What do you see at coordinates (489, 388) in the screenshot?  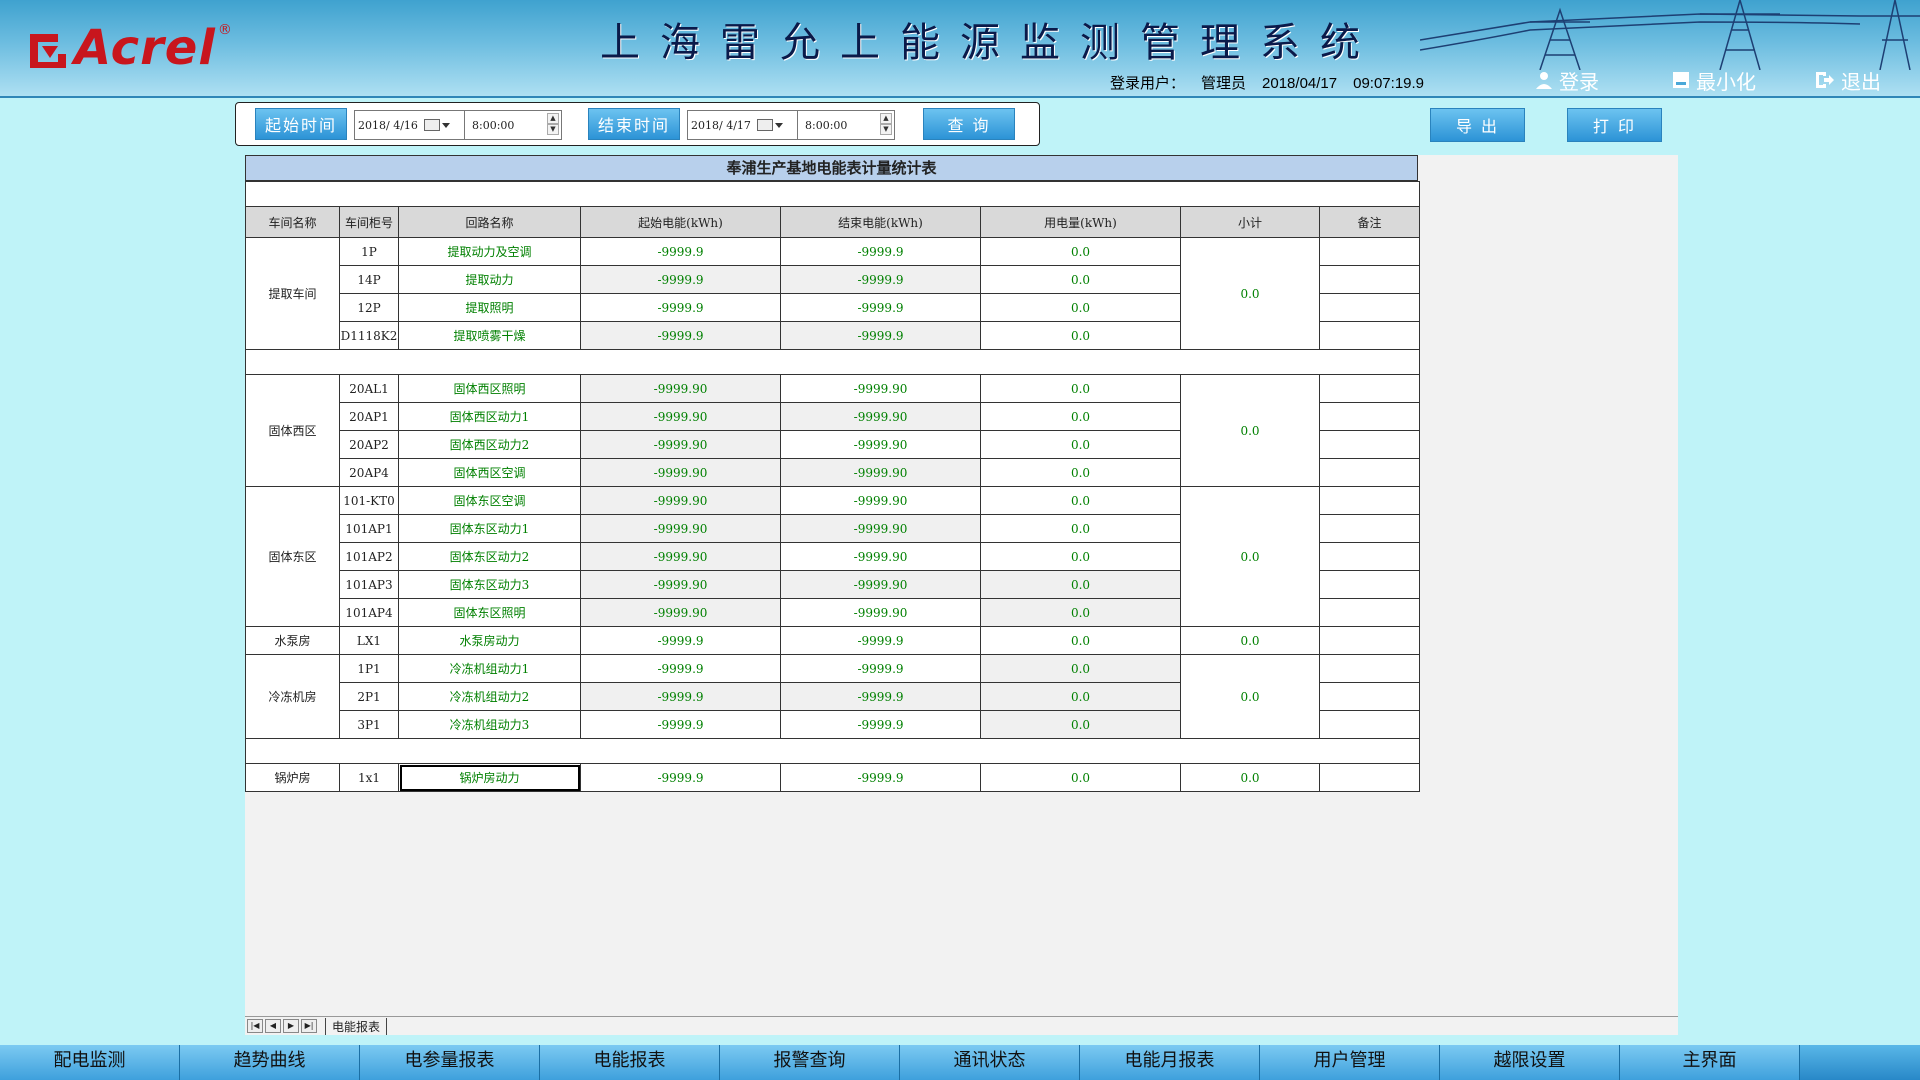 I see `loop-name-cell: 固体西区照明` at bounding box center [489, 388].